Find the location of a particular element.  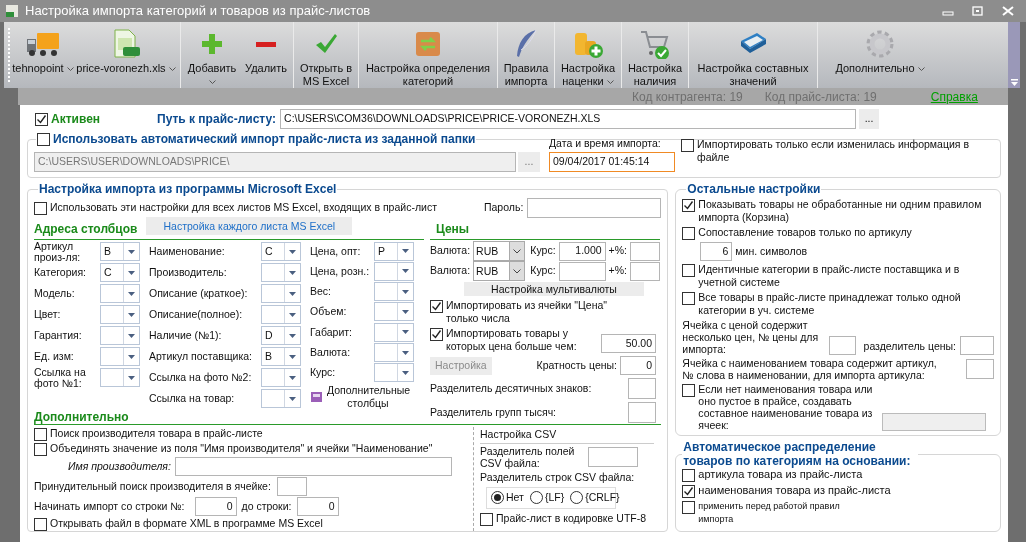

field-label: Ячейка с наименованием товара содержит артикул, № слова в наименовании, для импорта артикула: is located at coordinates (810, 369).